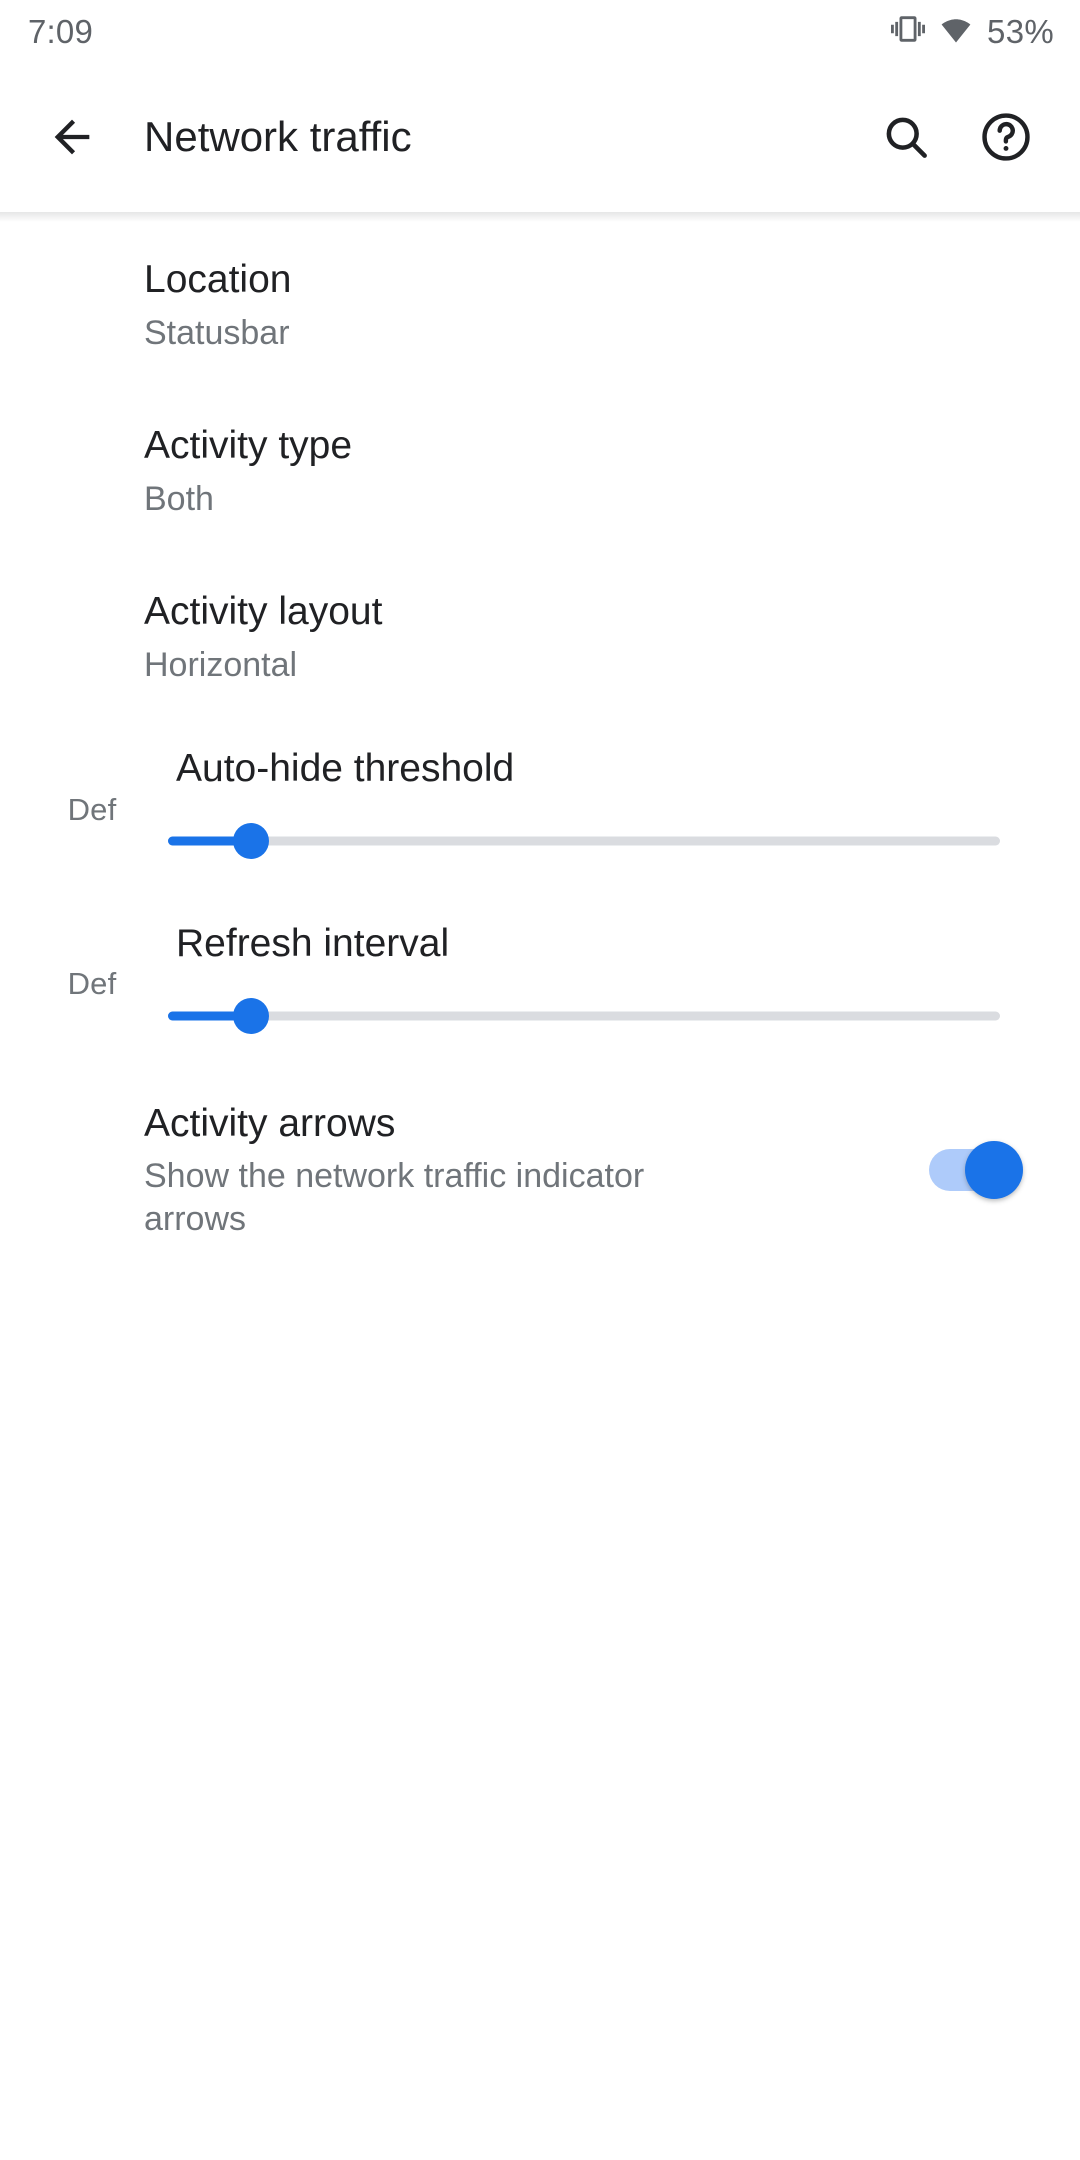 The image size is (1080, 2160). I want to click on status-bar-icons: 53%, so click(972, 31).